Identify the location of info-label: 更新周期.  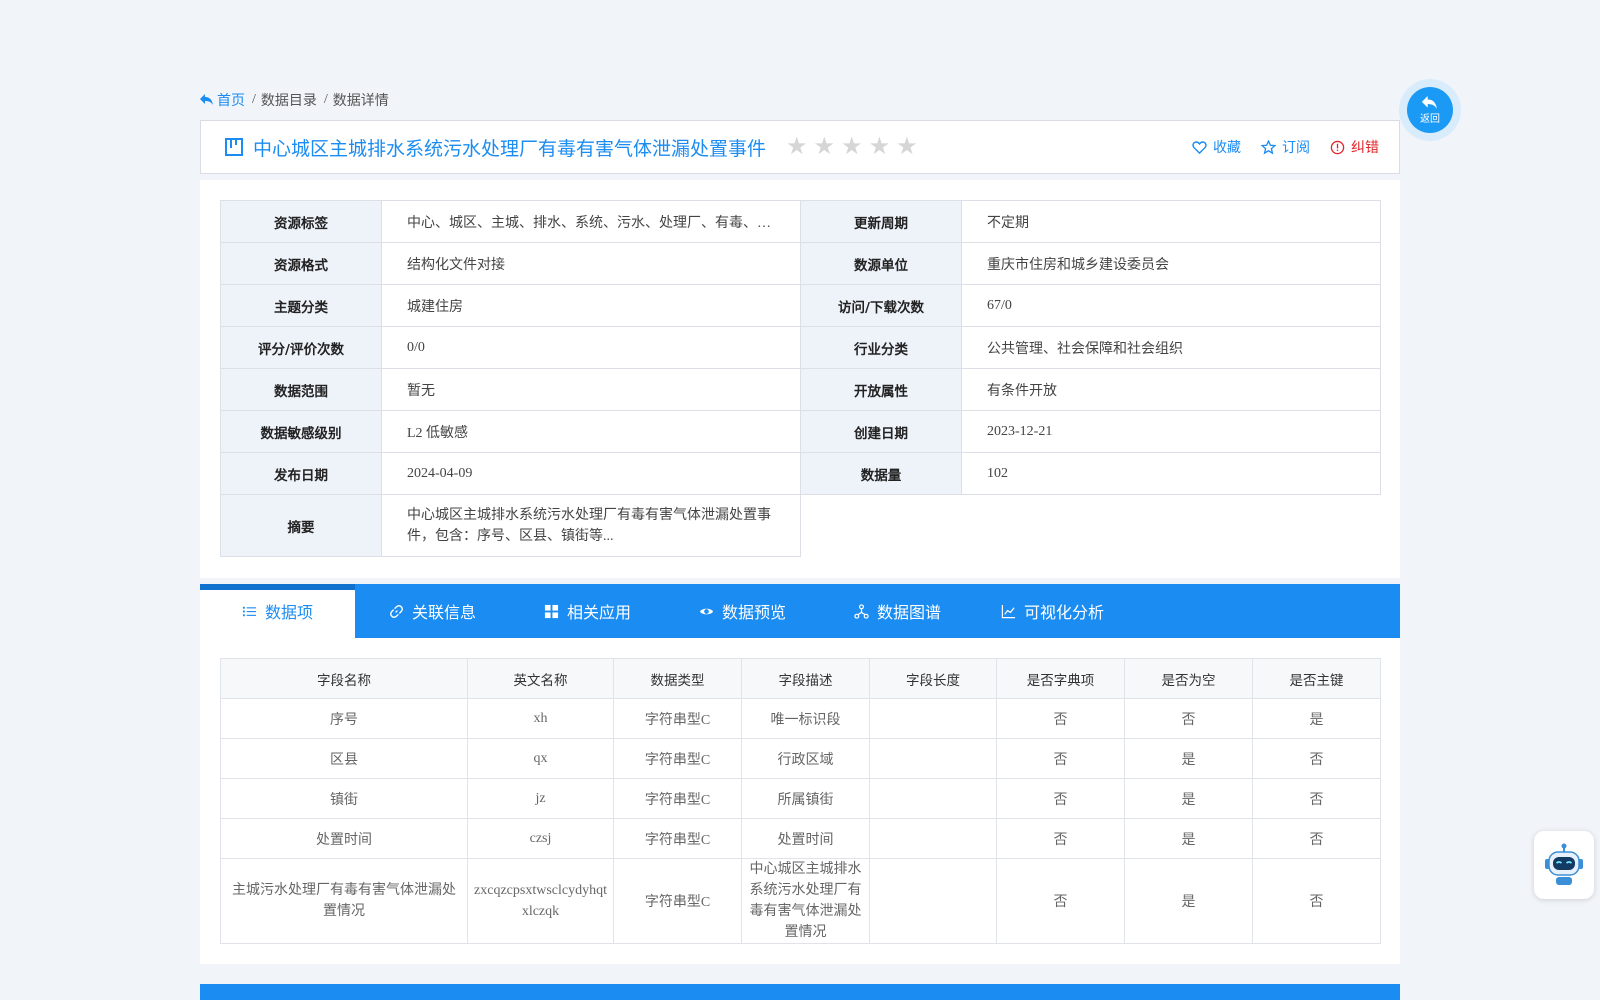
(881, 221).